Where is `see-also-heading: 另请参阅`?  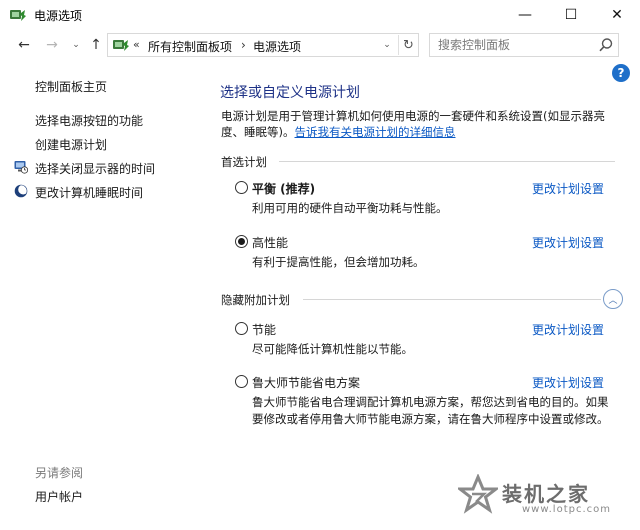 see-also-heading: 另请参阅 is located at coordinates (59, 473).